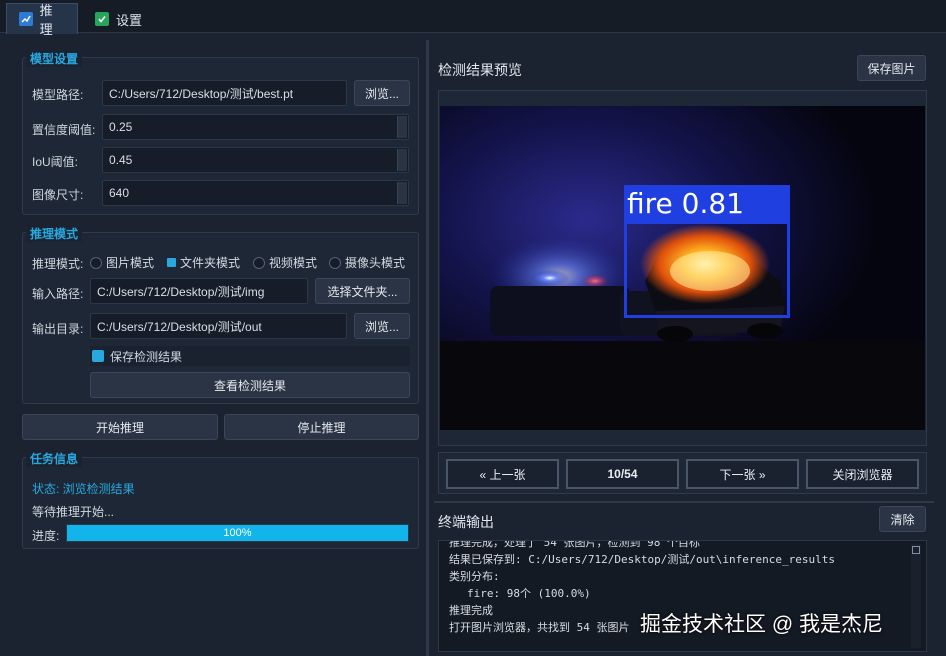  Describe the element at coordinates (707, 269) in the screenshot. I see `detection-bounding-box` at that location.